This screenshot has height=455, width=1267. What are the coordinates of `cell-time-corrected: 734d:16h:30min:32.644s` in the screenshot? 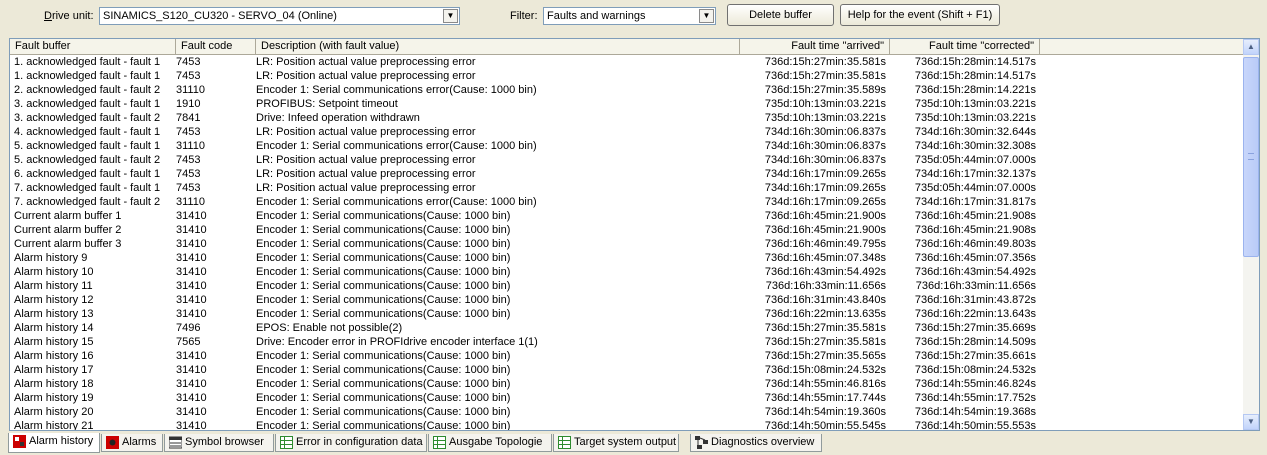 It's located at (975, 132).